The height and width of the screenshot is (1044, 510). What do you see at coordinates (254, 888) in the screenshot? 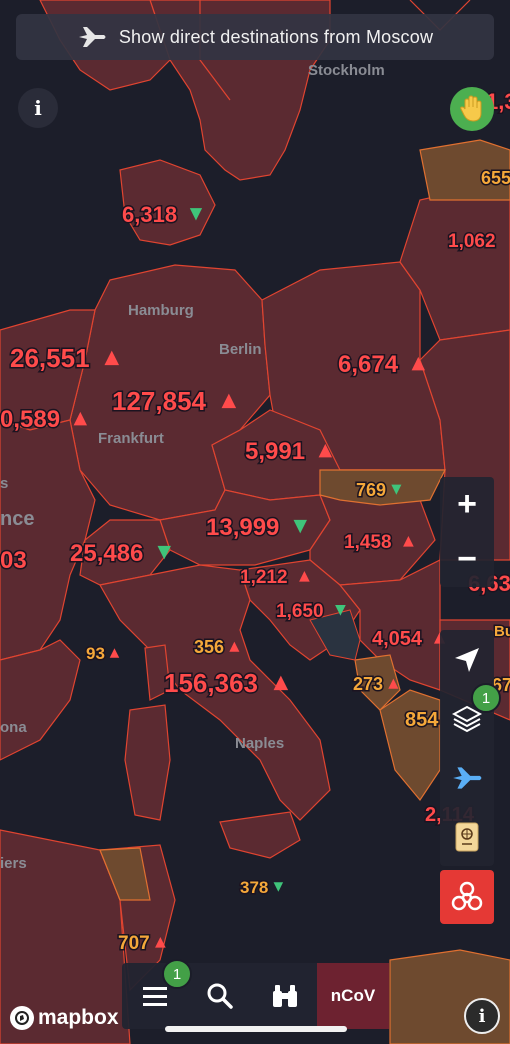
I see `case-count-malta: 378` at bounding box center [254, 888].